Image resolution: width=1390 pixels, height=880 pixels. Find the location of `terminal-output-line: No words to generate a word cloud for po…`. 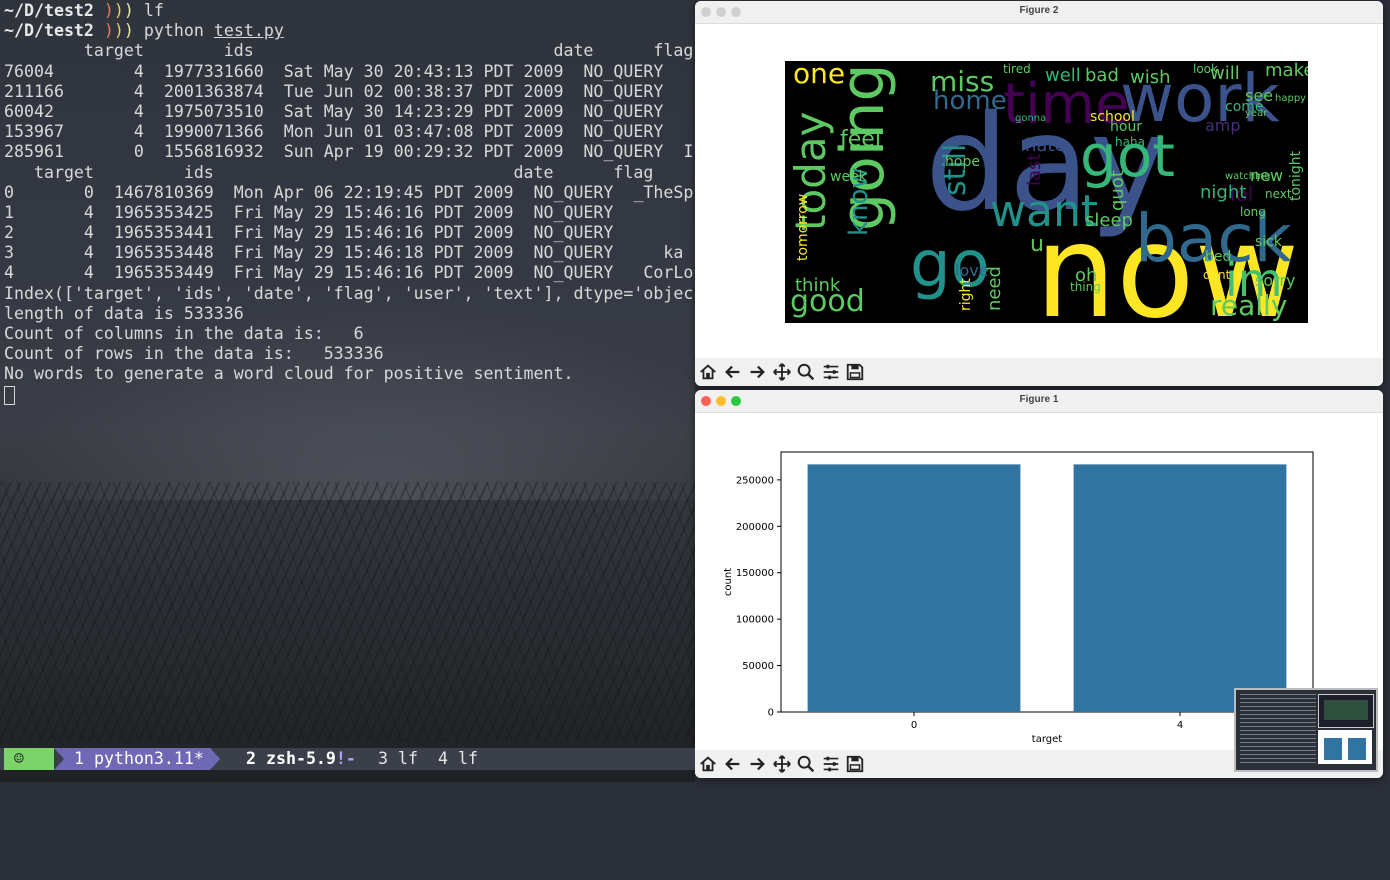

terminal-output-line: No words to generate a word cloud for po… is located at coordinates (289, 374).